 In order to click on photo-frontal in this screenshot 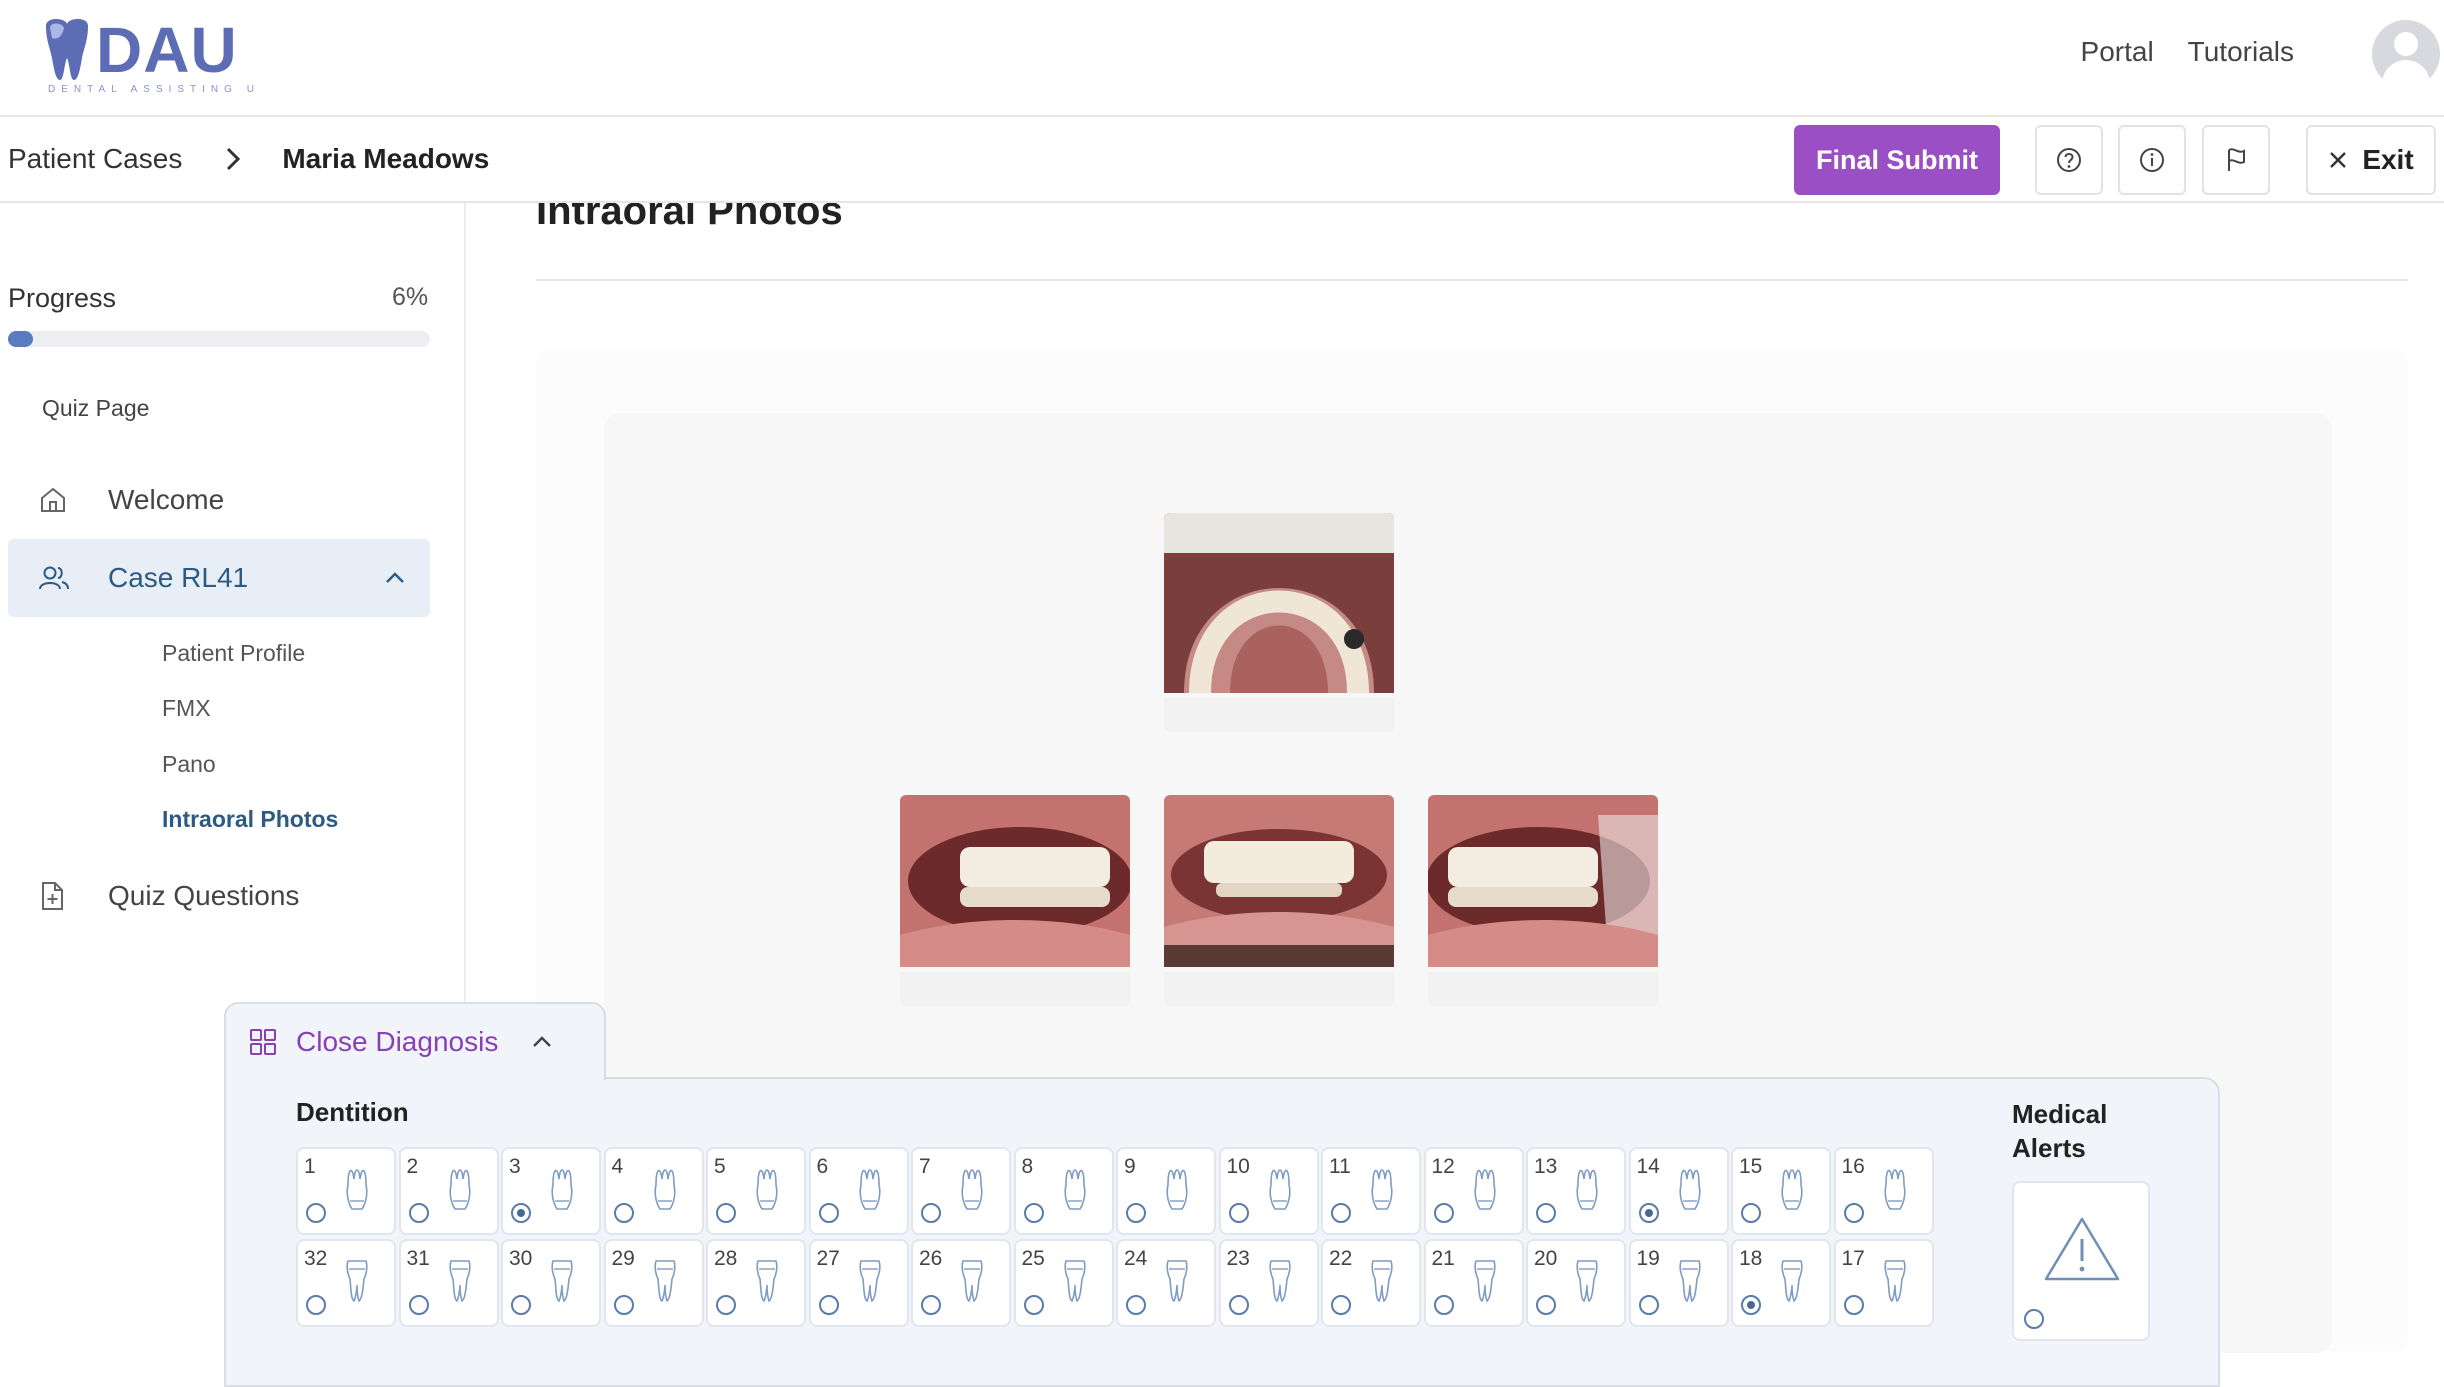, I will do `click(1279, 900)`.